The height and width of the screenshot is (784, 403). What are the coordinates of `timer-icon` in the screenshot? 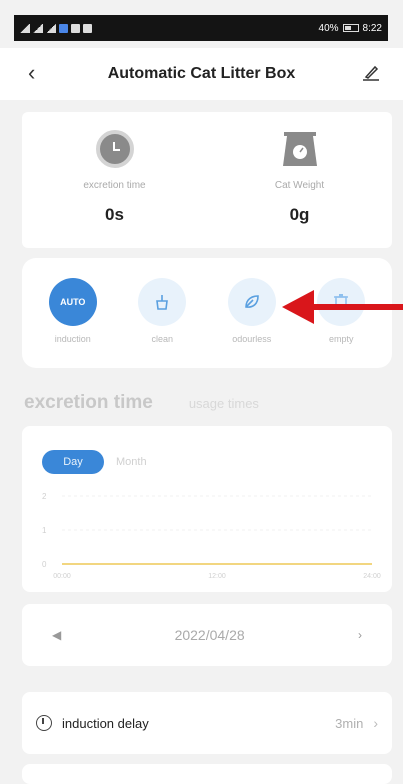 It's located at (44, 723).